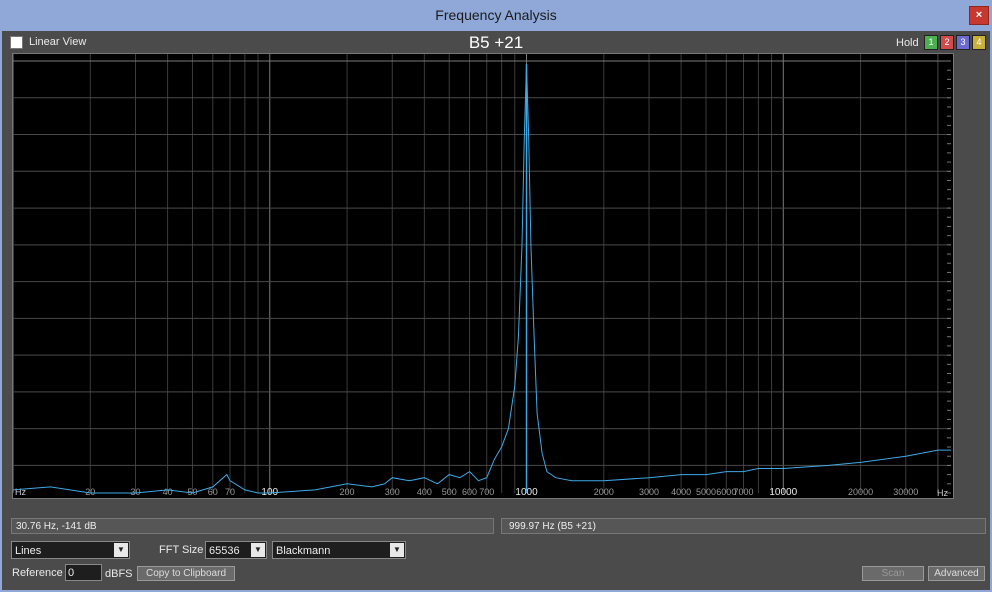  I want to click on x-unit-label: Hz, so click(942, 493).